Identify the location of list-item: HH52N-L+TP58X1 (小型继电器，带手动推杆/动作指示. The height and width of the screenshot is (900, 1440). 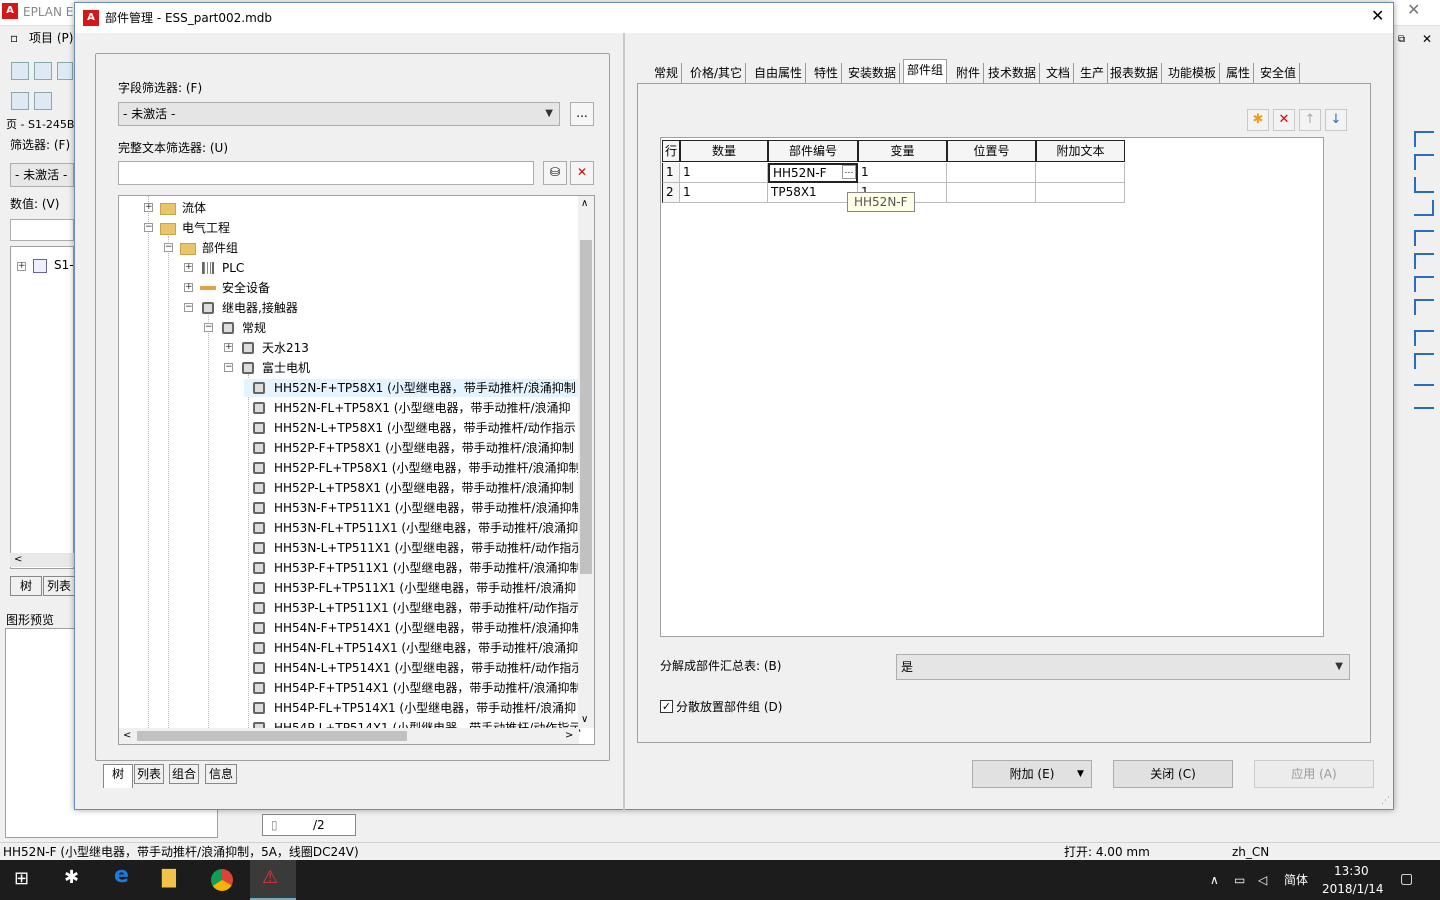
(414, 428).